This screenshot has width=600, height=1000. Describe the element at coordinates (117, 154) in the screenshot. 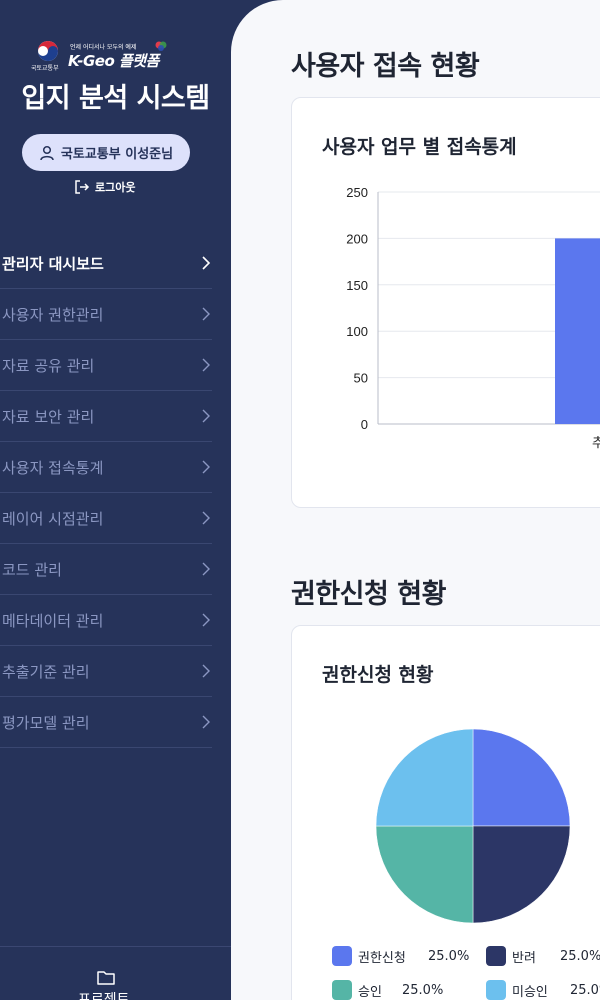

I see `user-name: 국토교통부 이성준님` at that location.